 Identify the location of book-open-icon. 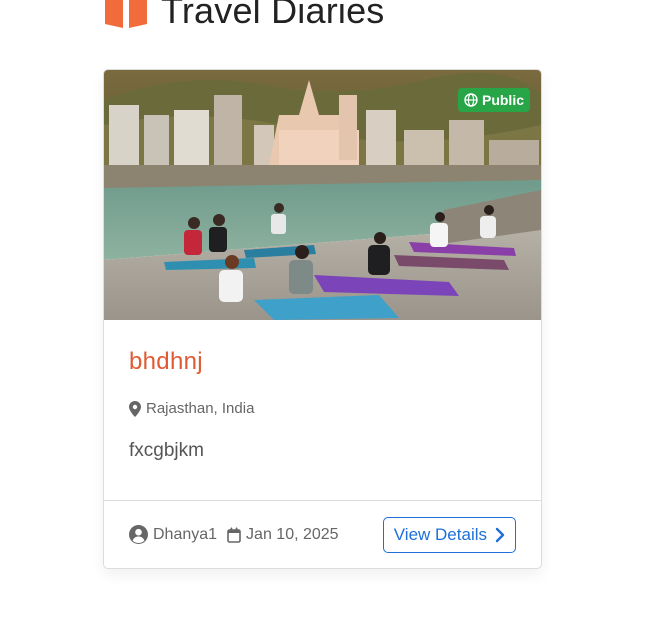
(126, 14).